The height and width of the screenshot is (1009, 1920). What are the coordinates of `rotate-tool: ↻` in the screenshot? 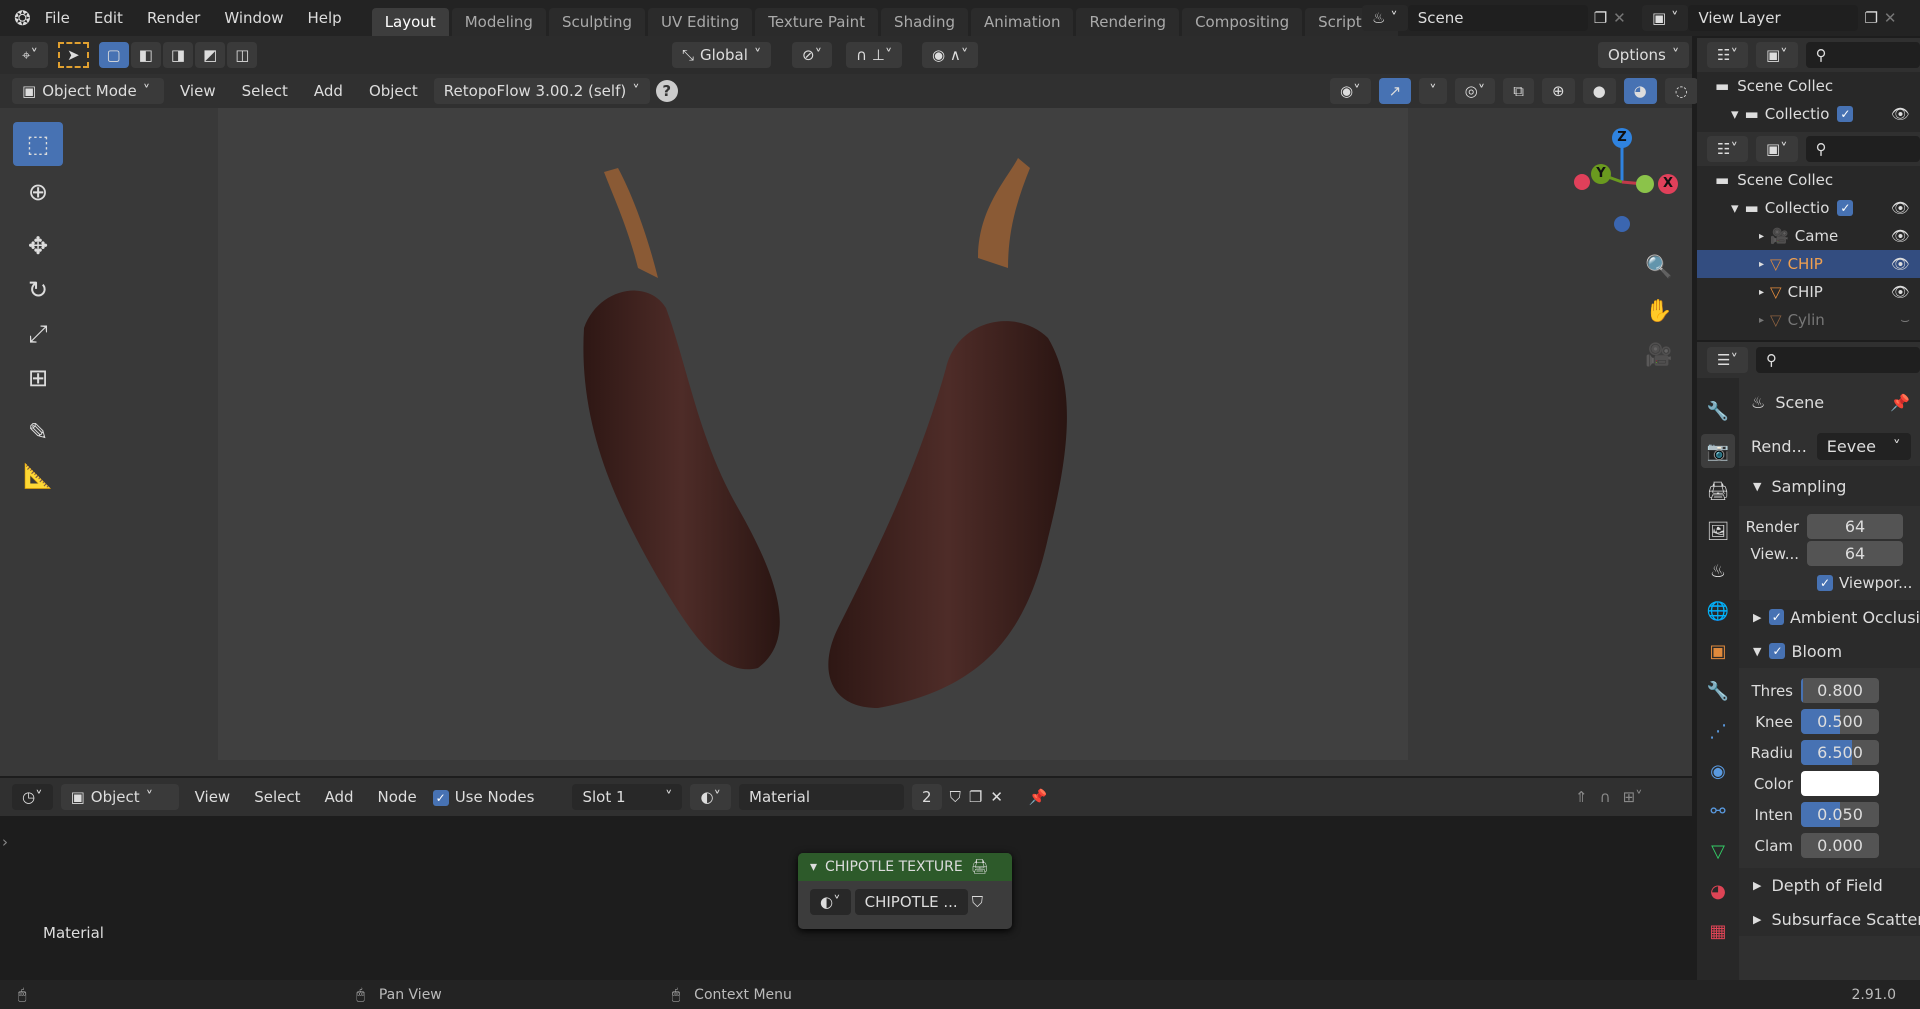 It's located at (38, 290).